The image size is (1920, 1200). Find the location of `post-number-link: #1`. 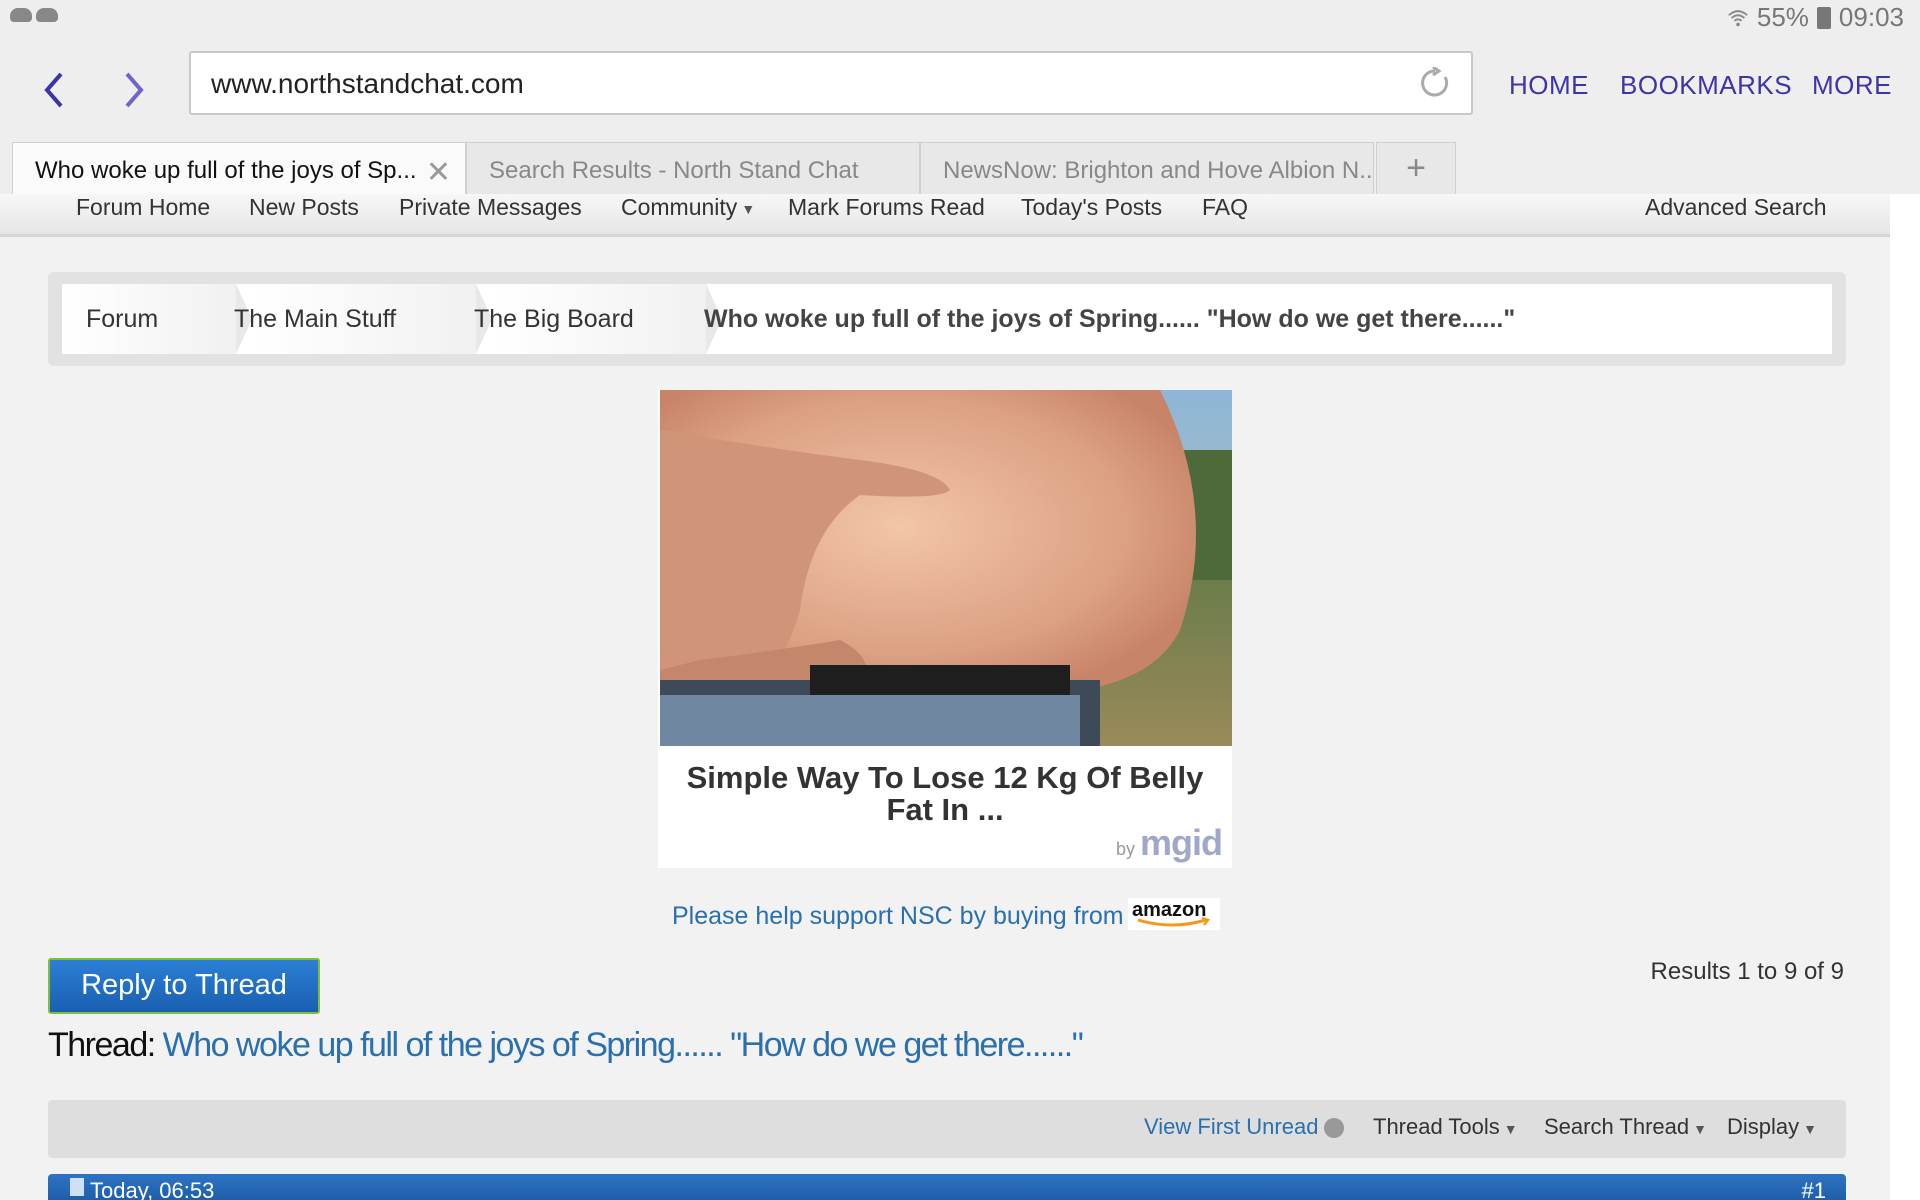

post-number-link: #1 is located at coordinates (1814, 1189).